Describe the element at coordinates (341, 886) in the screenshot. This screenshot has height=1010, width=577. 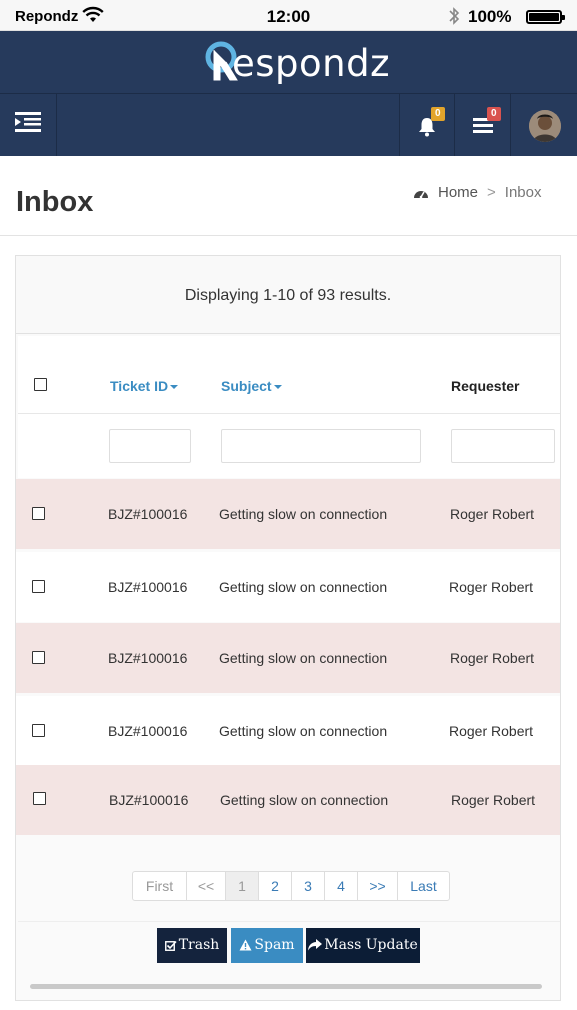
I see `page-4: 4` at that location.